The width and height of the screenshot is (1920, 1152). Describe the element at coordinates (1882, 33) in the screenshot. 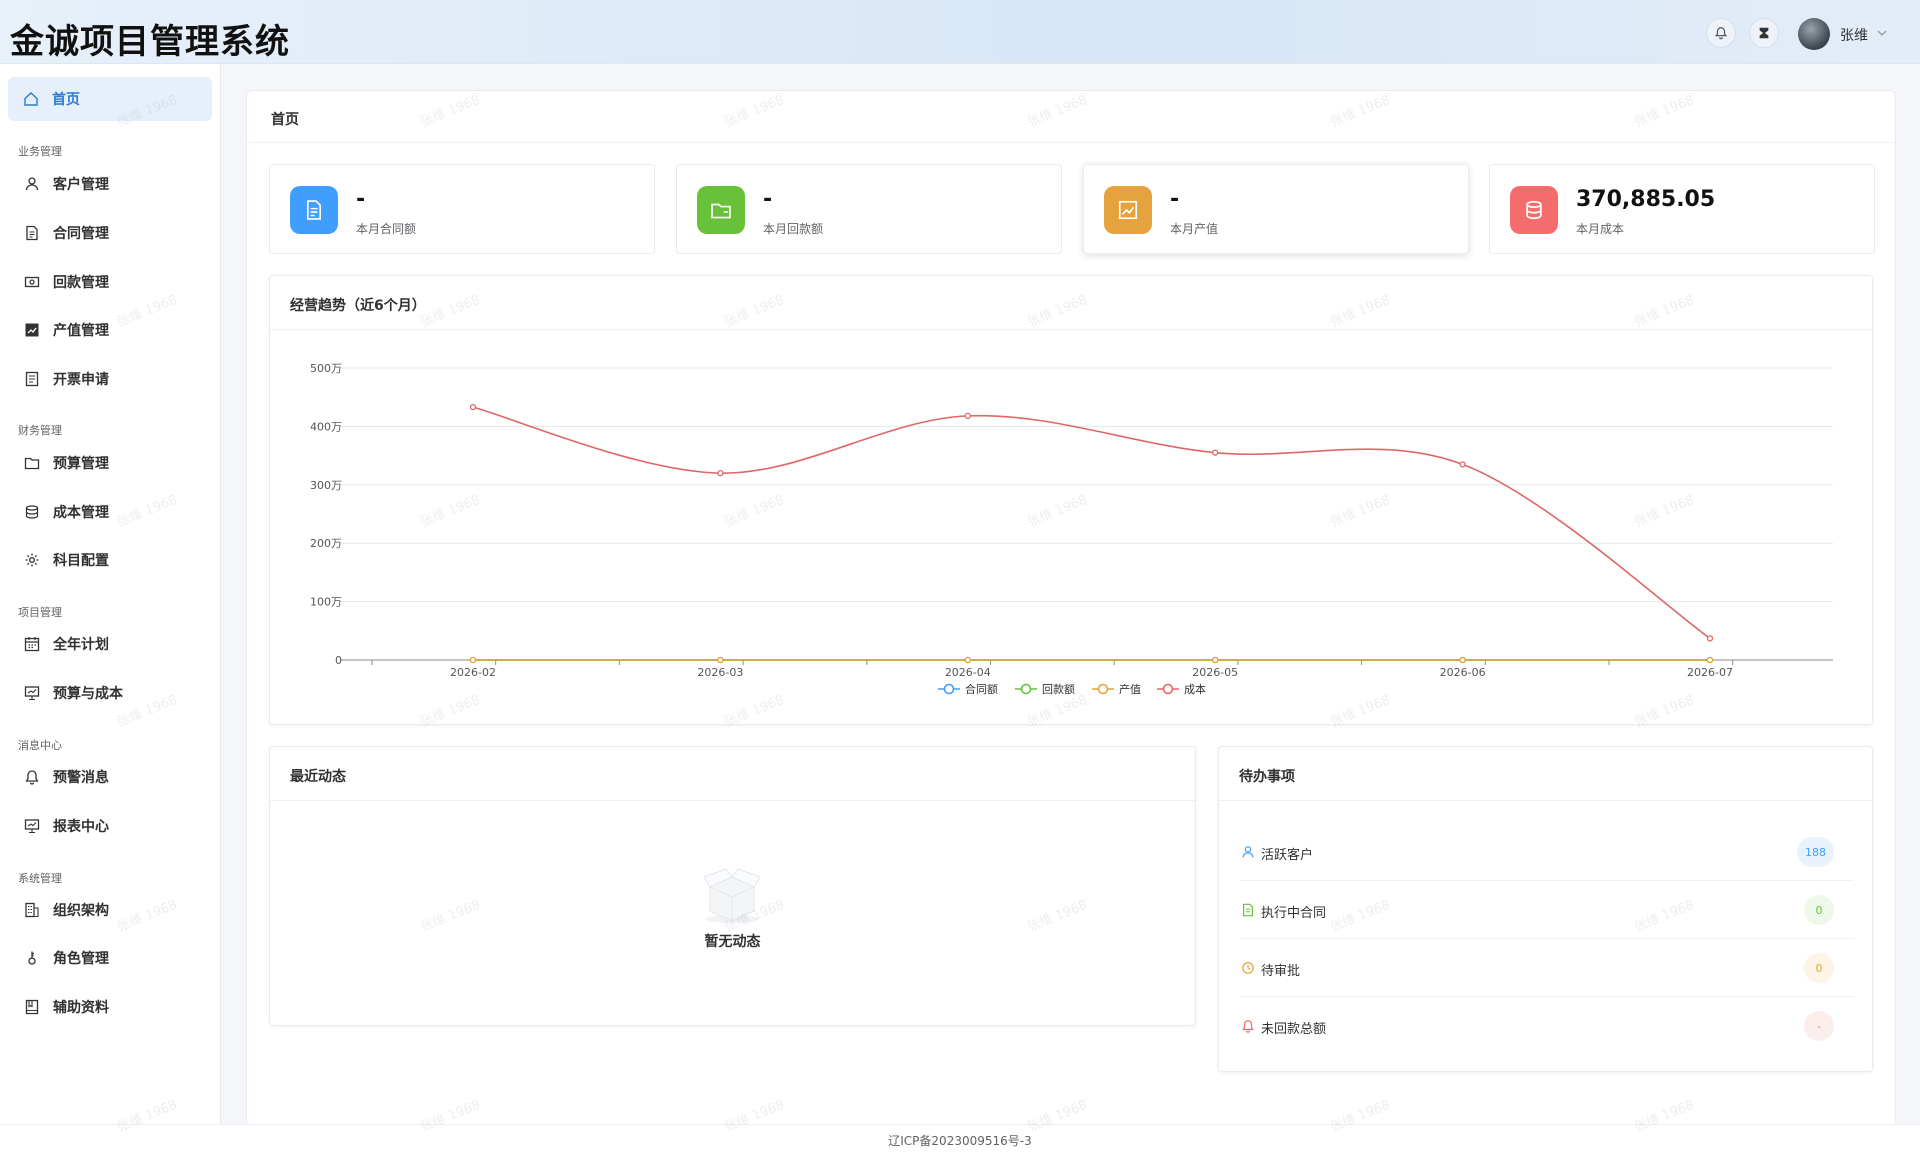

I see `chevron-down-icon` at that location.